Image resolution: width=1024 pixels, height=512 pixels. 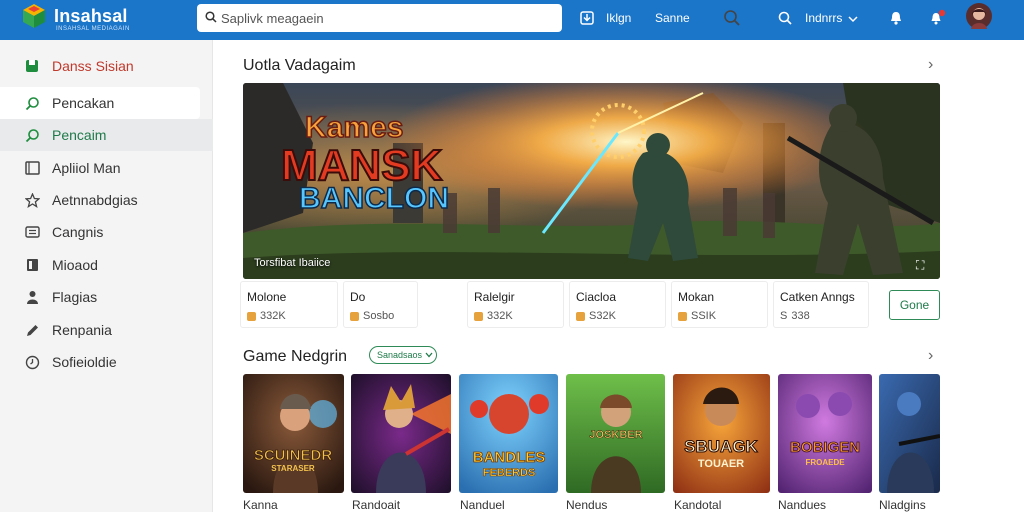 I want to click on sidebar-item-8: Renpania, so click(x=106, y=330).